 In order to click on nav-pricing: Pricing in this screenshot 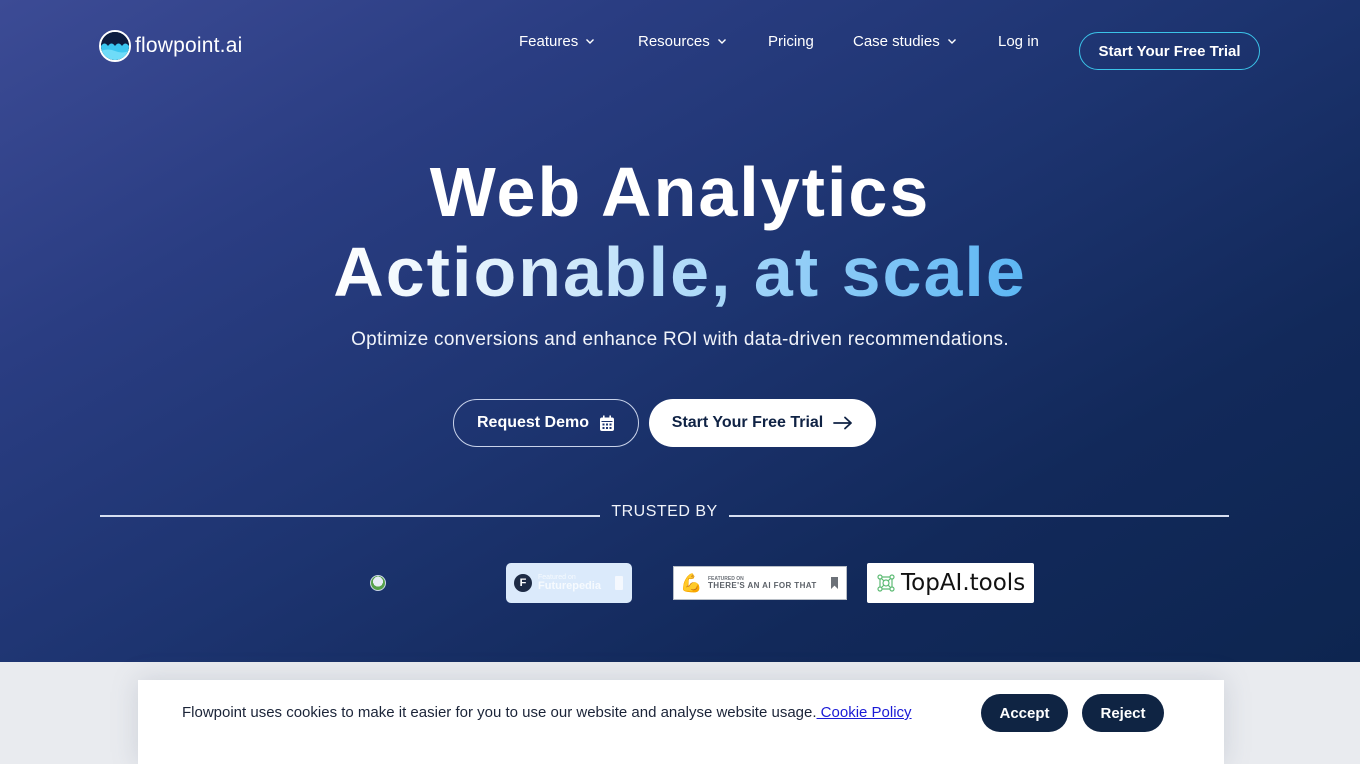, I will do `click(791, 41)`.